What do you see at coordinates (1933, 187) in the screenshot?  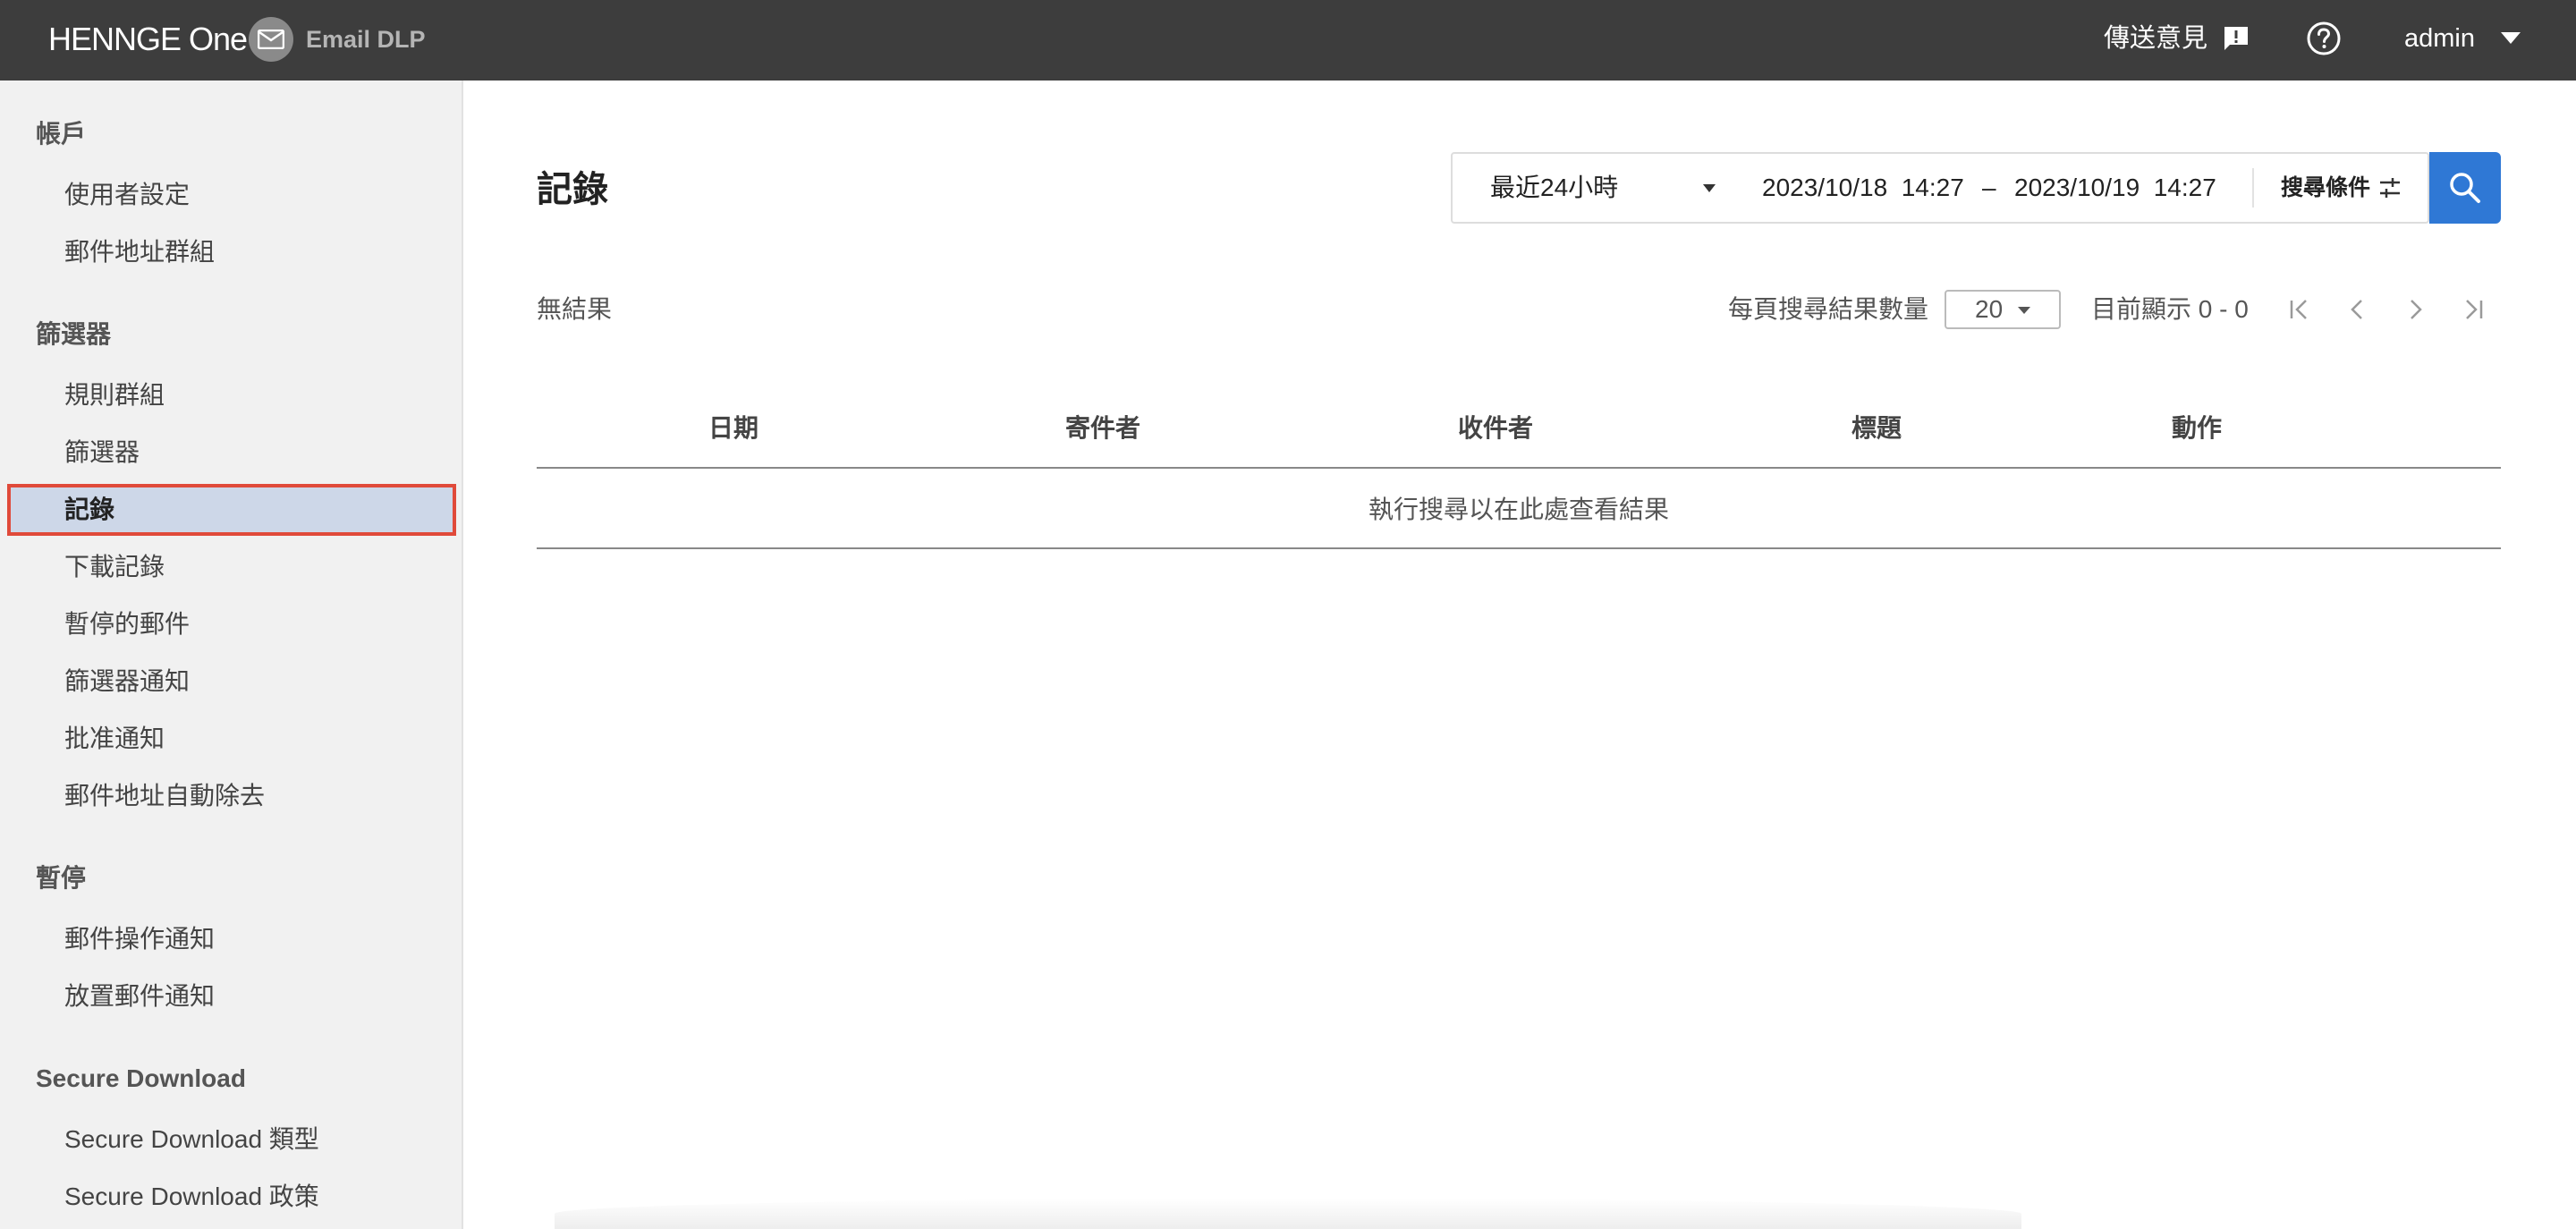 I see `start-time: 14:27` at bounding box center [1933, 187].